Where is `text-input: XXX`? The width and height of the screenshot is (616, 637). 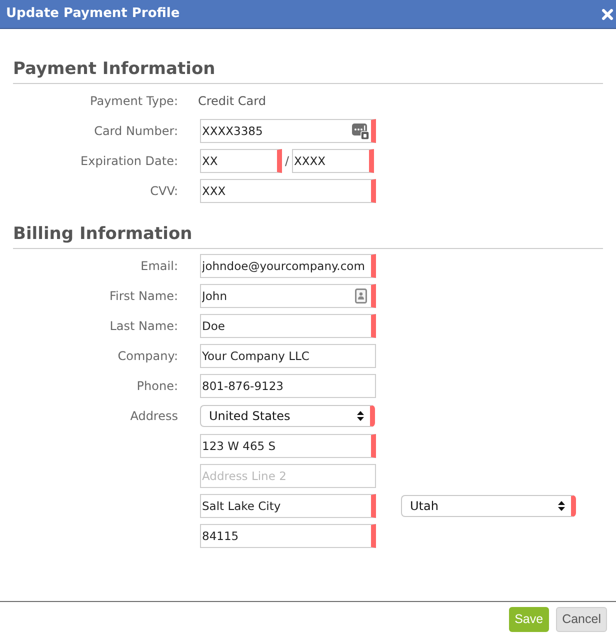
text-input: XXX is located at coordinates (288, 191).